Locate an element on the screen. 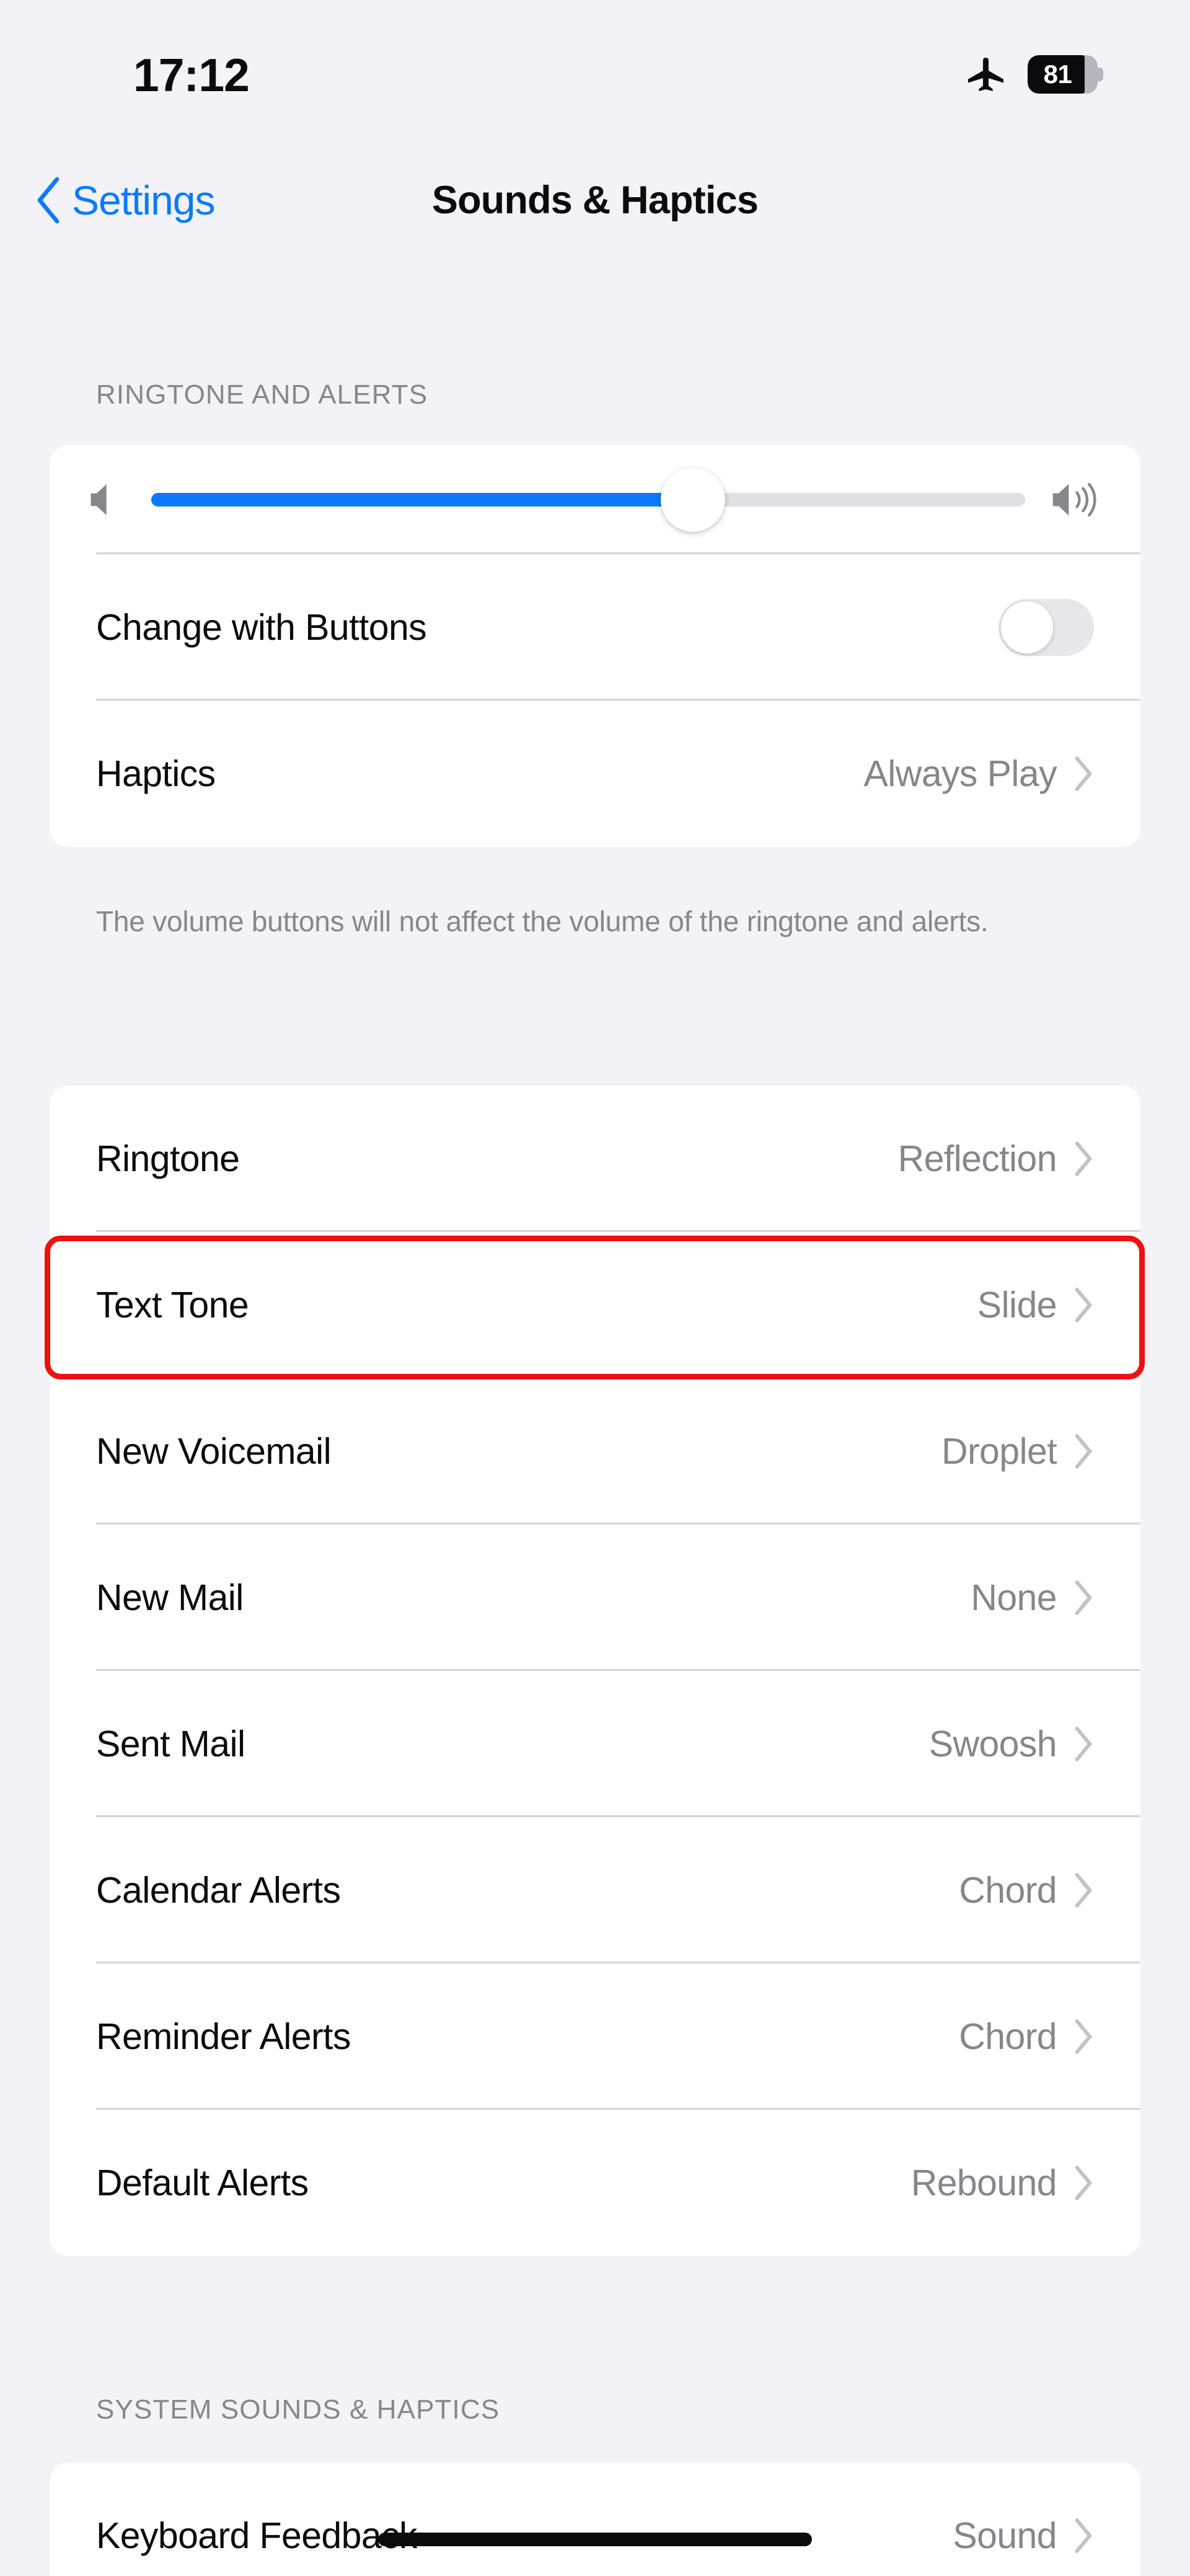 Image resolution: width=1190 pixels, height=2576 pixels. row-accessory: Rebound is located at coordinates (1002, 2183).